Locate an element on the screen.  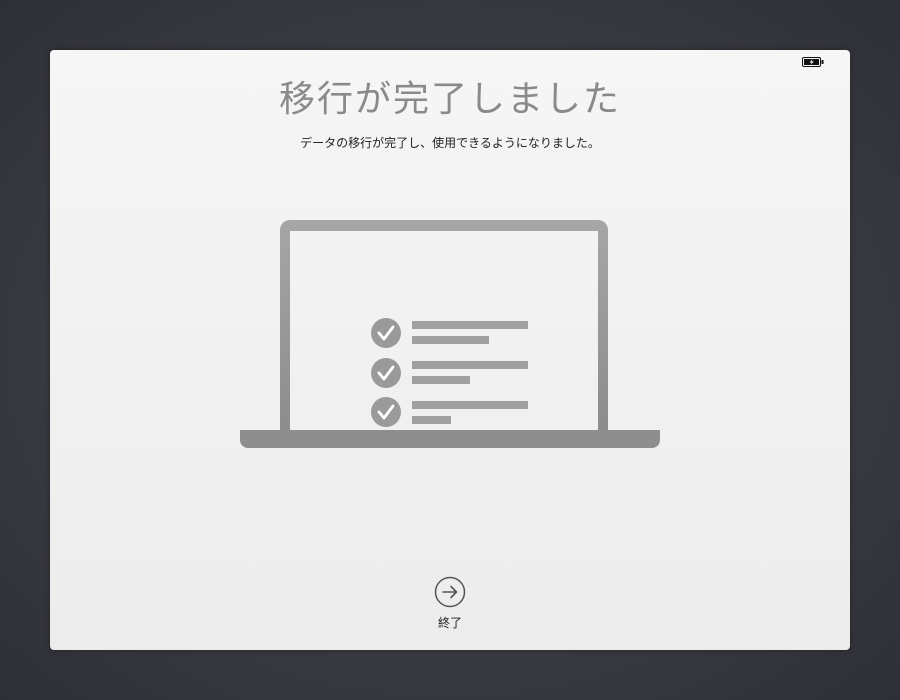
finish-button: 終了 is located at coordinates (450, 606).